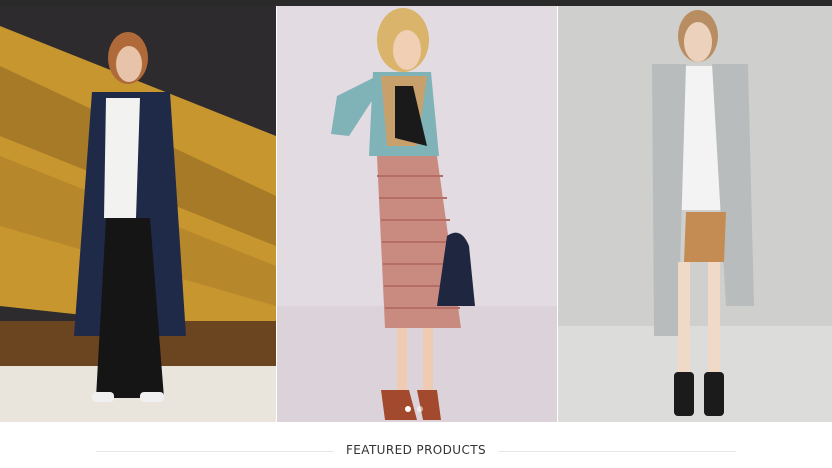  I want to click on divider-right, so click(617, 451).